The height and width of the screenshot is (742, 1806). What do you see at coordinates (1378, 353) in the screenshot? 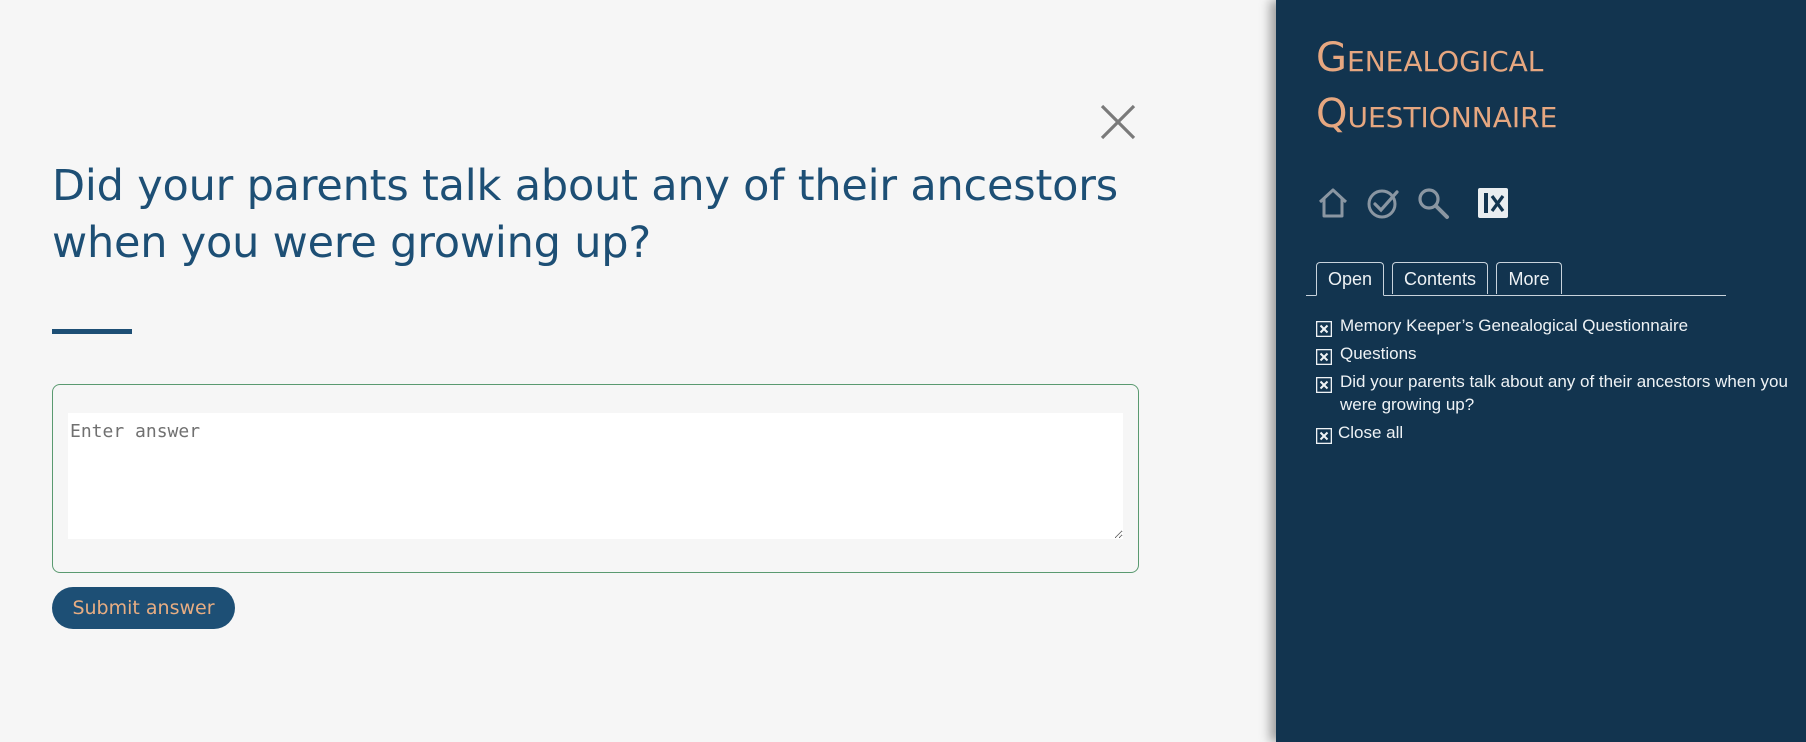
I see `open-item-label: Questions` at bounding box center [1378, 353].